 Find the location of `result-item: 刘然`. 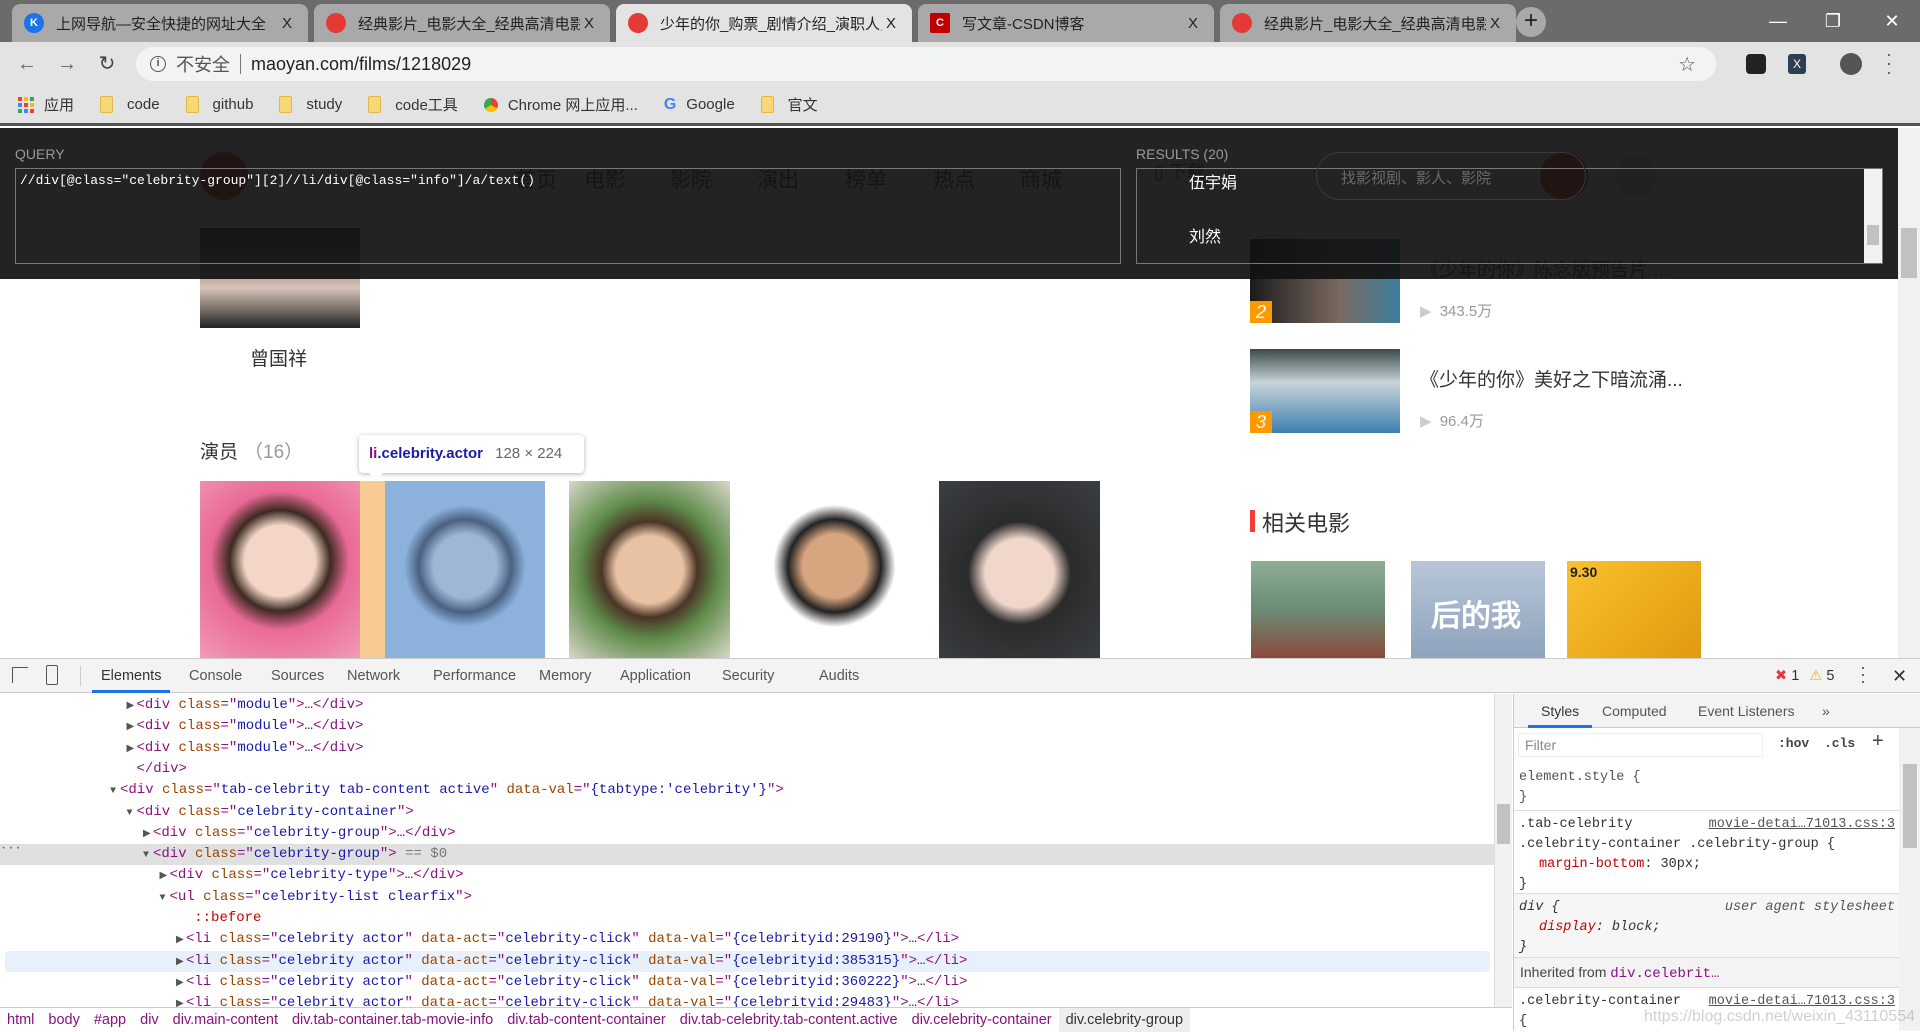

result-item: 刘然 is located at coordinates (1205, 235).